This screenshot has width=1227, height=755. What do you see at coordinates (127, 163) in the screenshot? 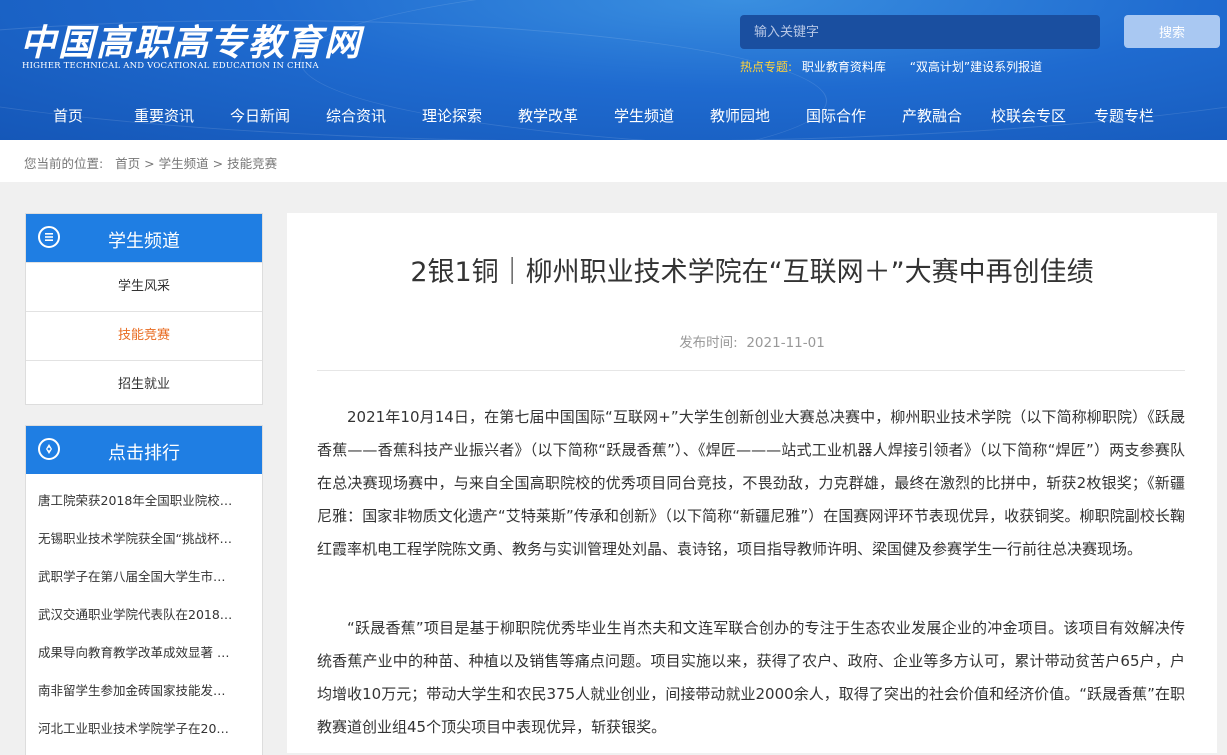
I see `breadcrumb-home: 首页` at bounding box center [127, 163].